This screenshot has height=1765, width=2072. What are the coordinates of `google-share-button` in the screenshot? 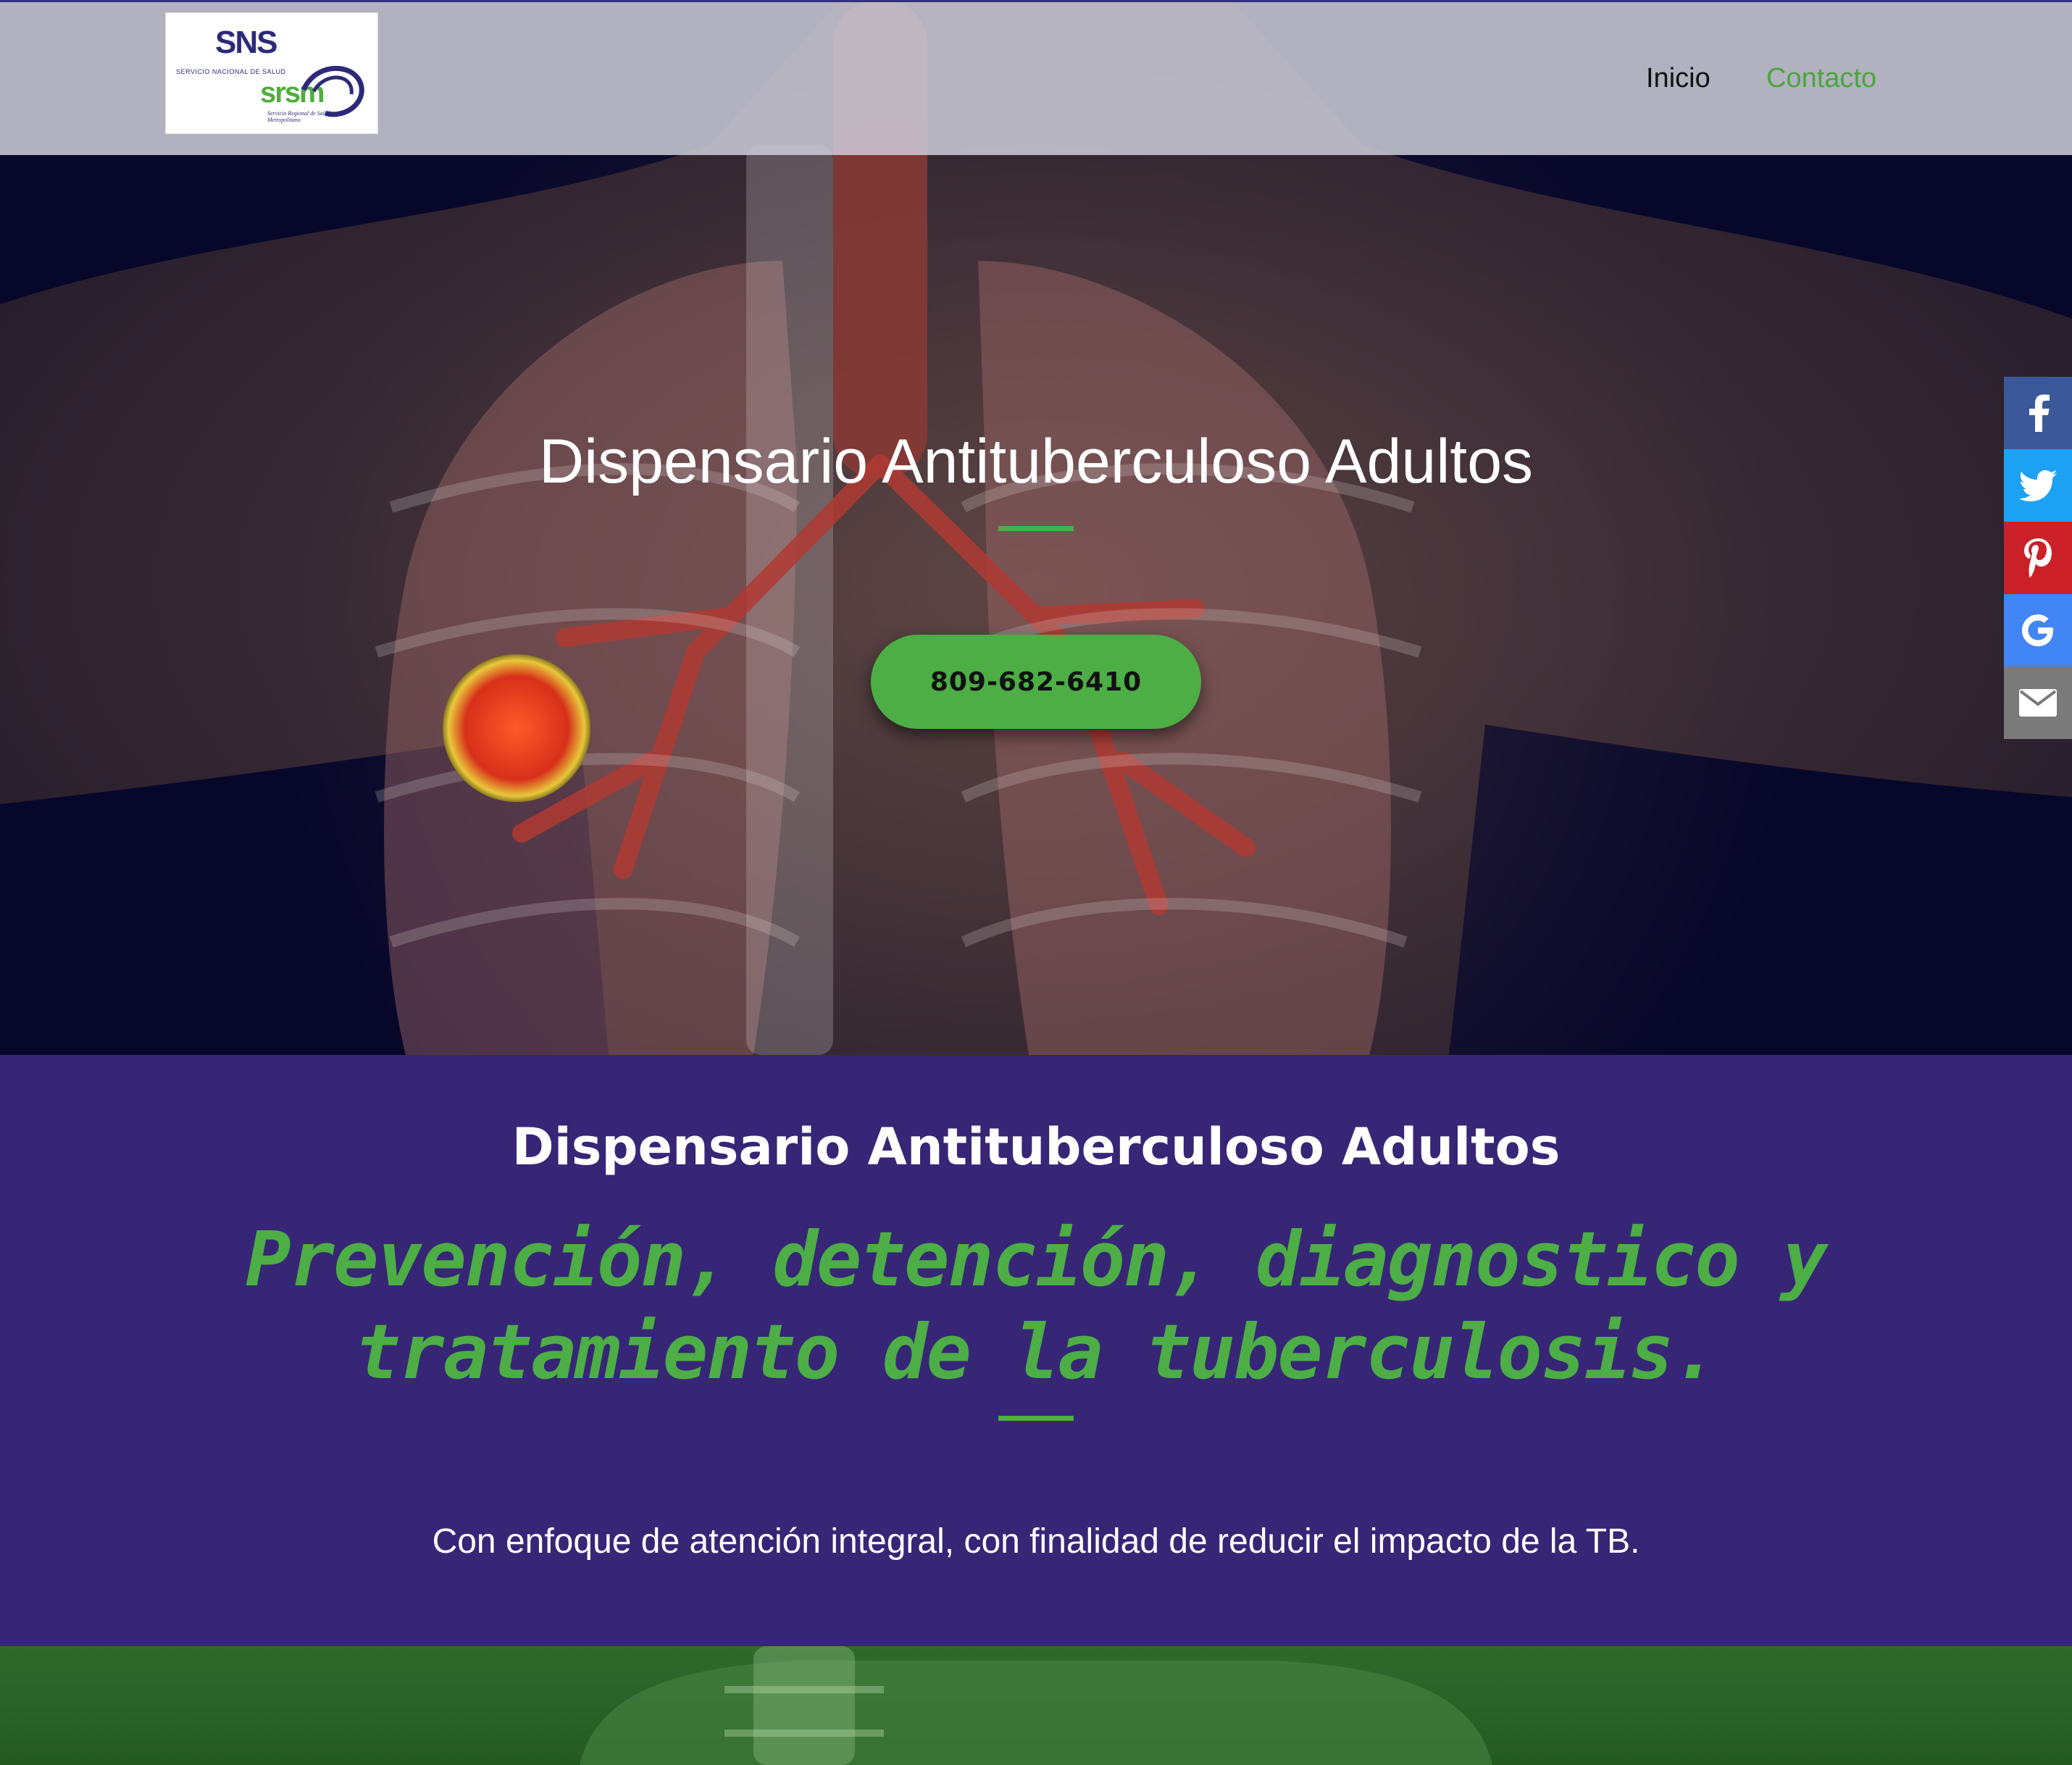 It's located at (2038, 630).